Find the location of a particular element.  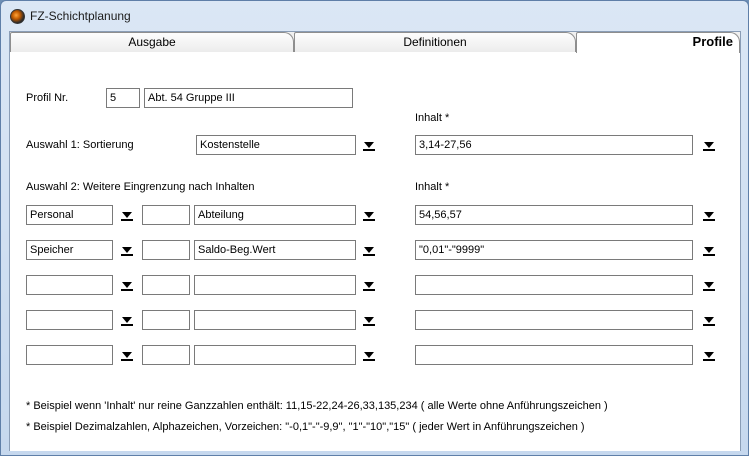

tab-strip: Ausgabe Definitionen Profile is located at coordinates (375, 42).